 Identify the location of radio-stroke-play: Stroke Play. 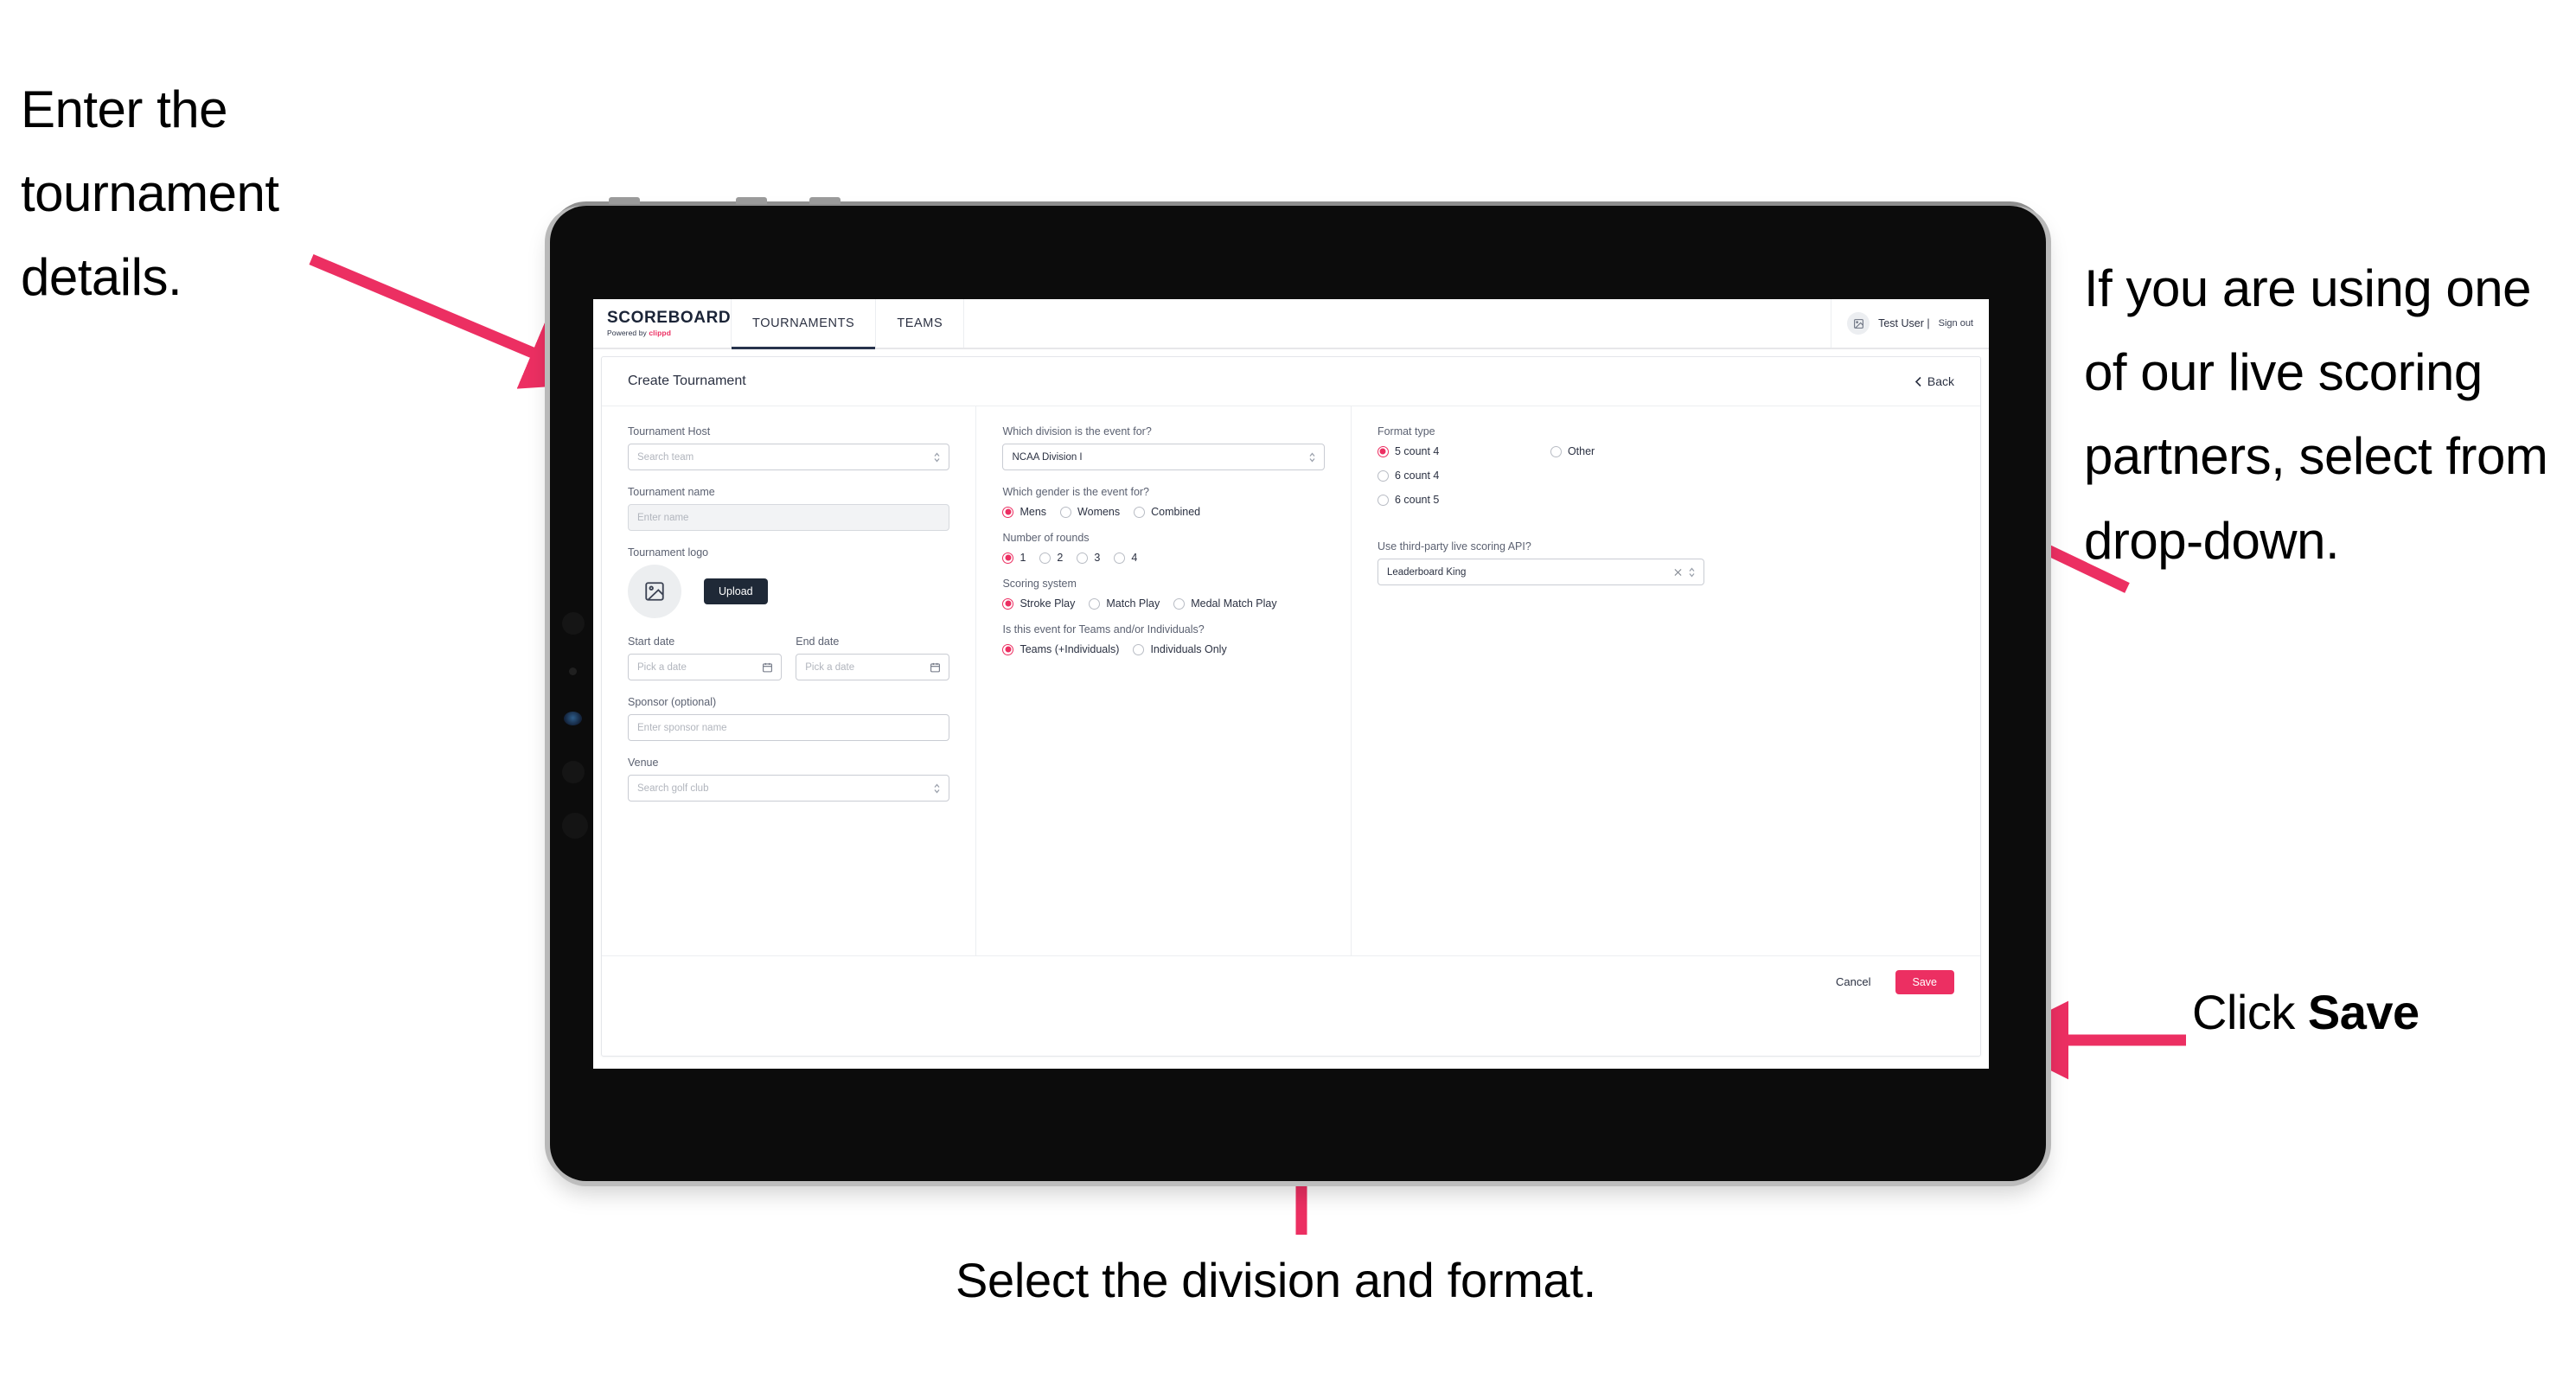
(1038, 603).